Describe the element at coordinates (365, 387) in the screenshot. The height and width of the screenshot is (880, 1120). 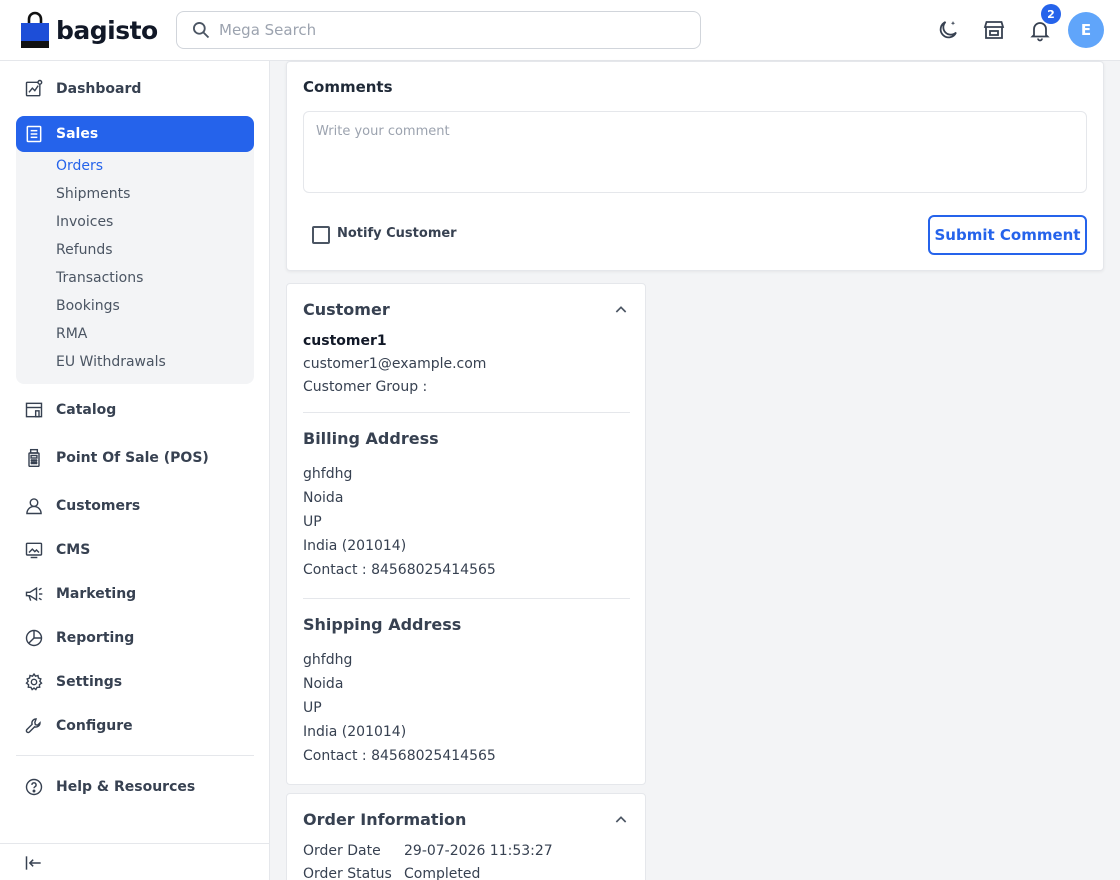
I see `customer-group: Customer Group :` at that location.